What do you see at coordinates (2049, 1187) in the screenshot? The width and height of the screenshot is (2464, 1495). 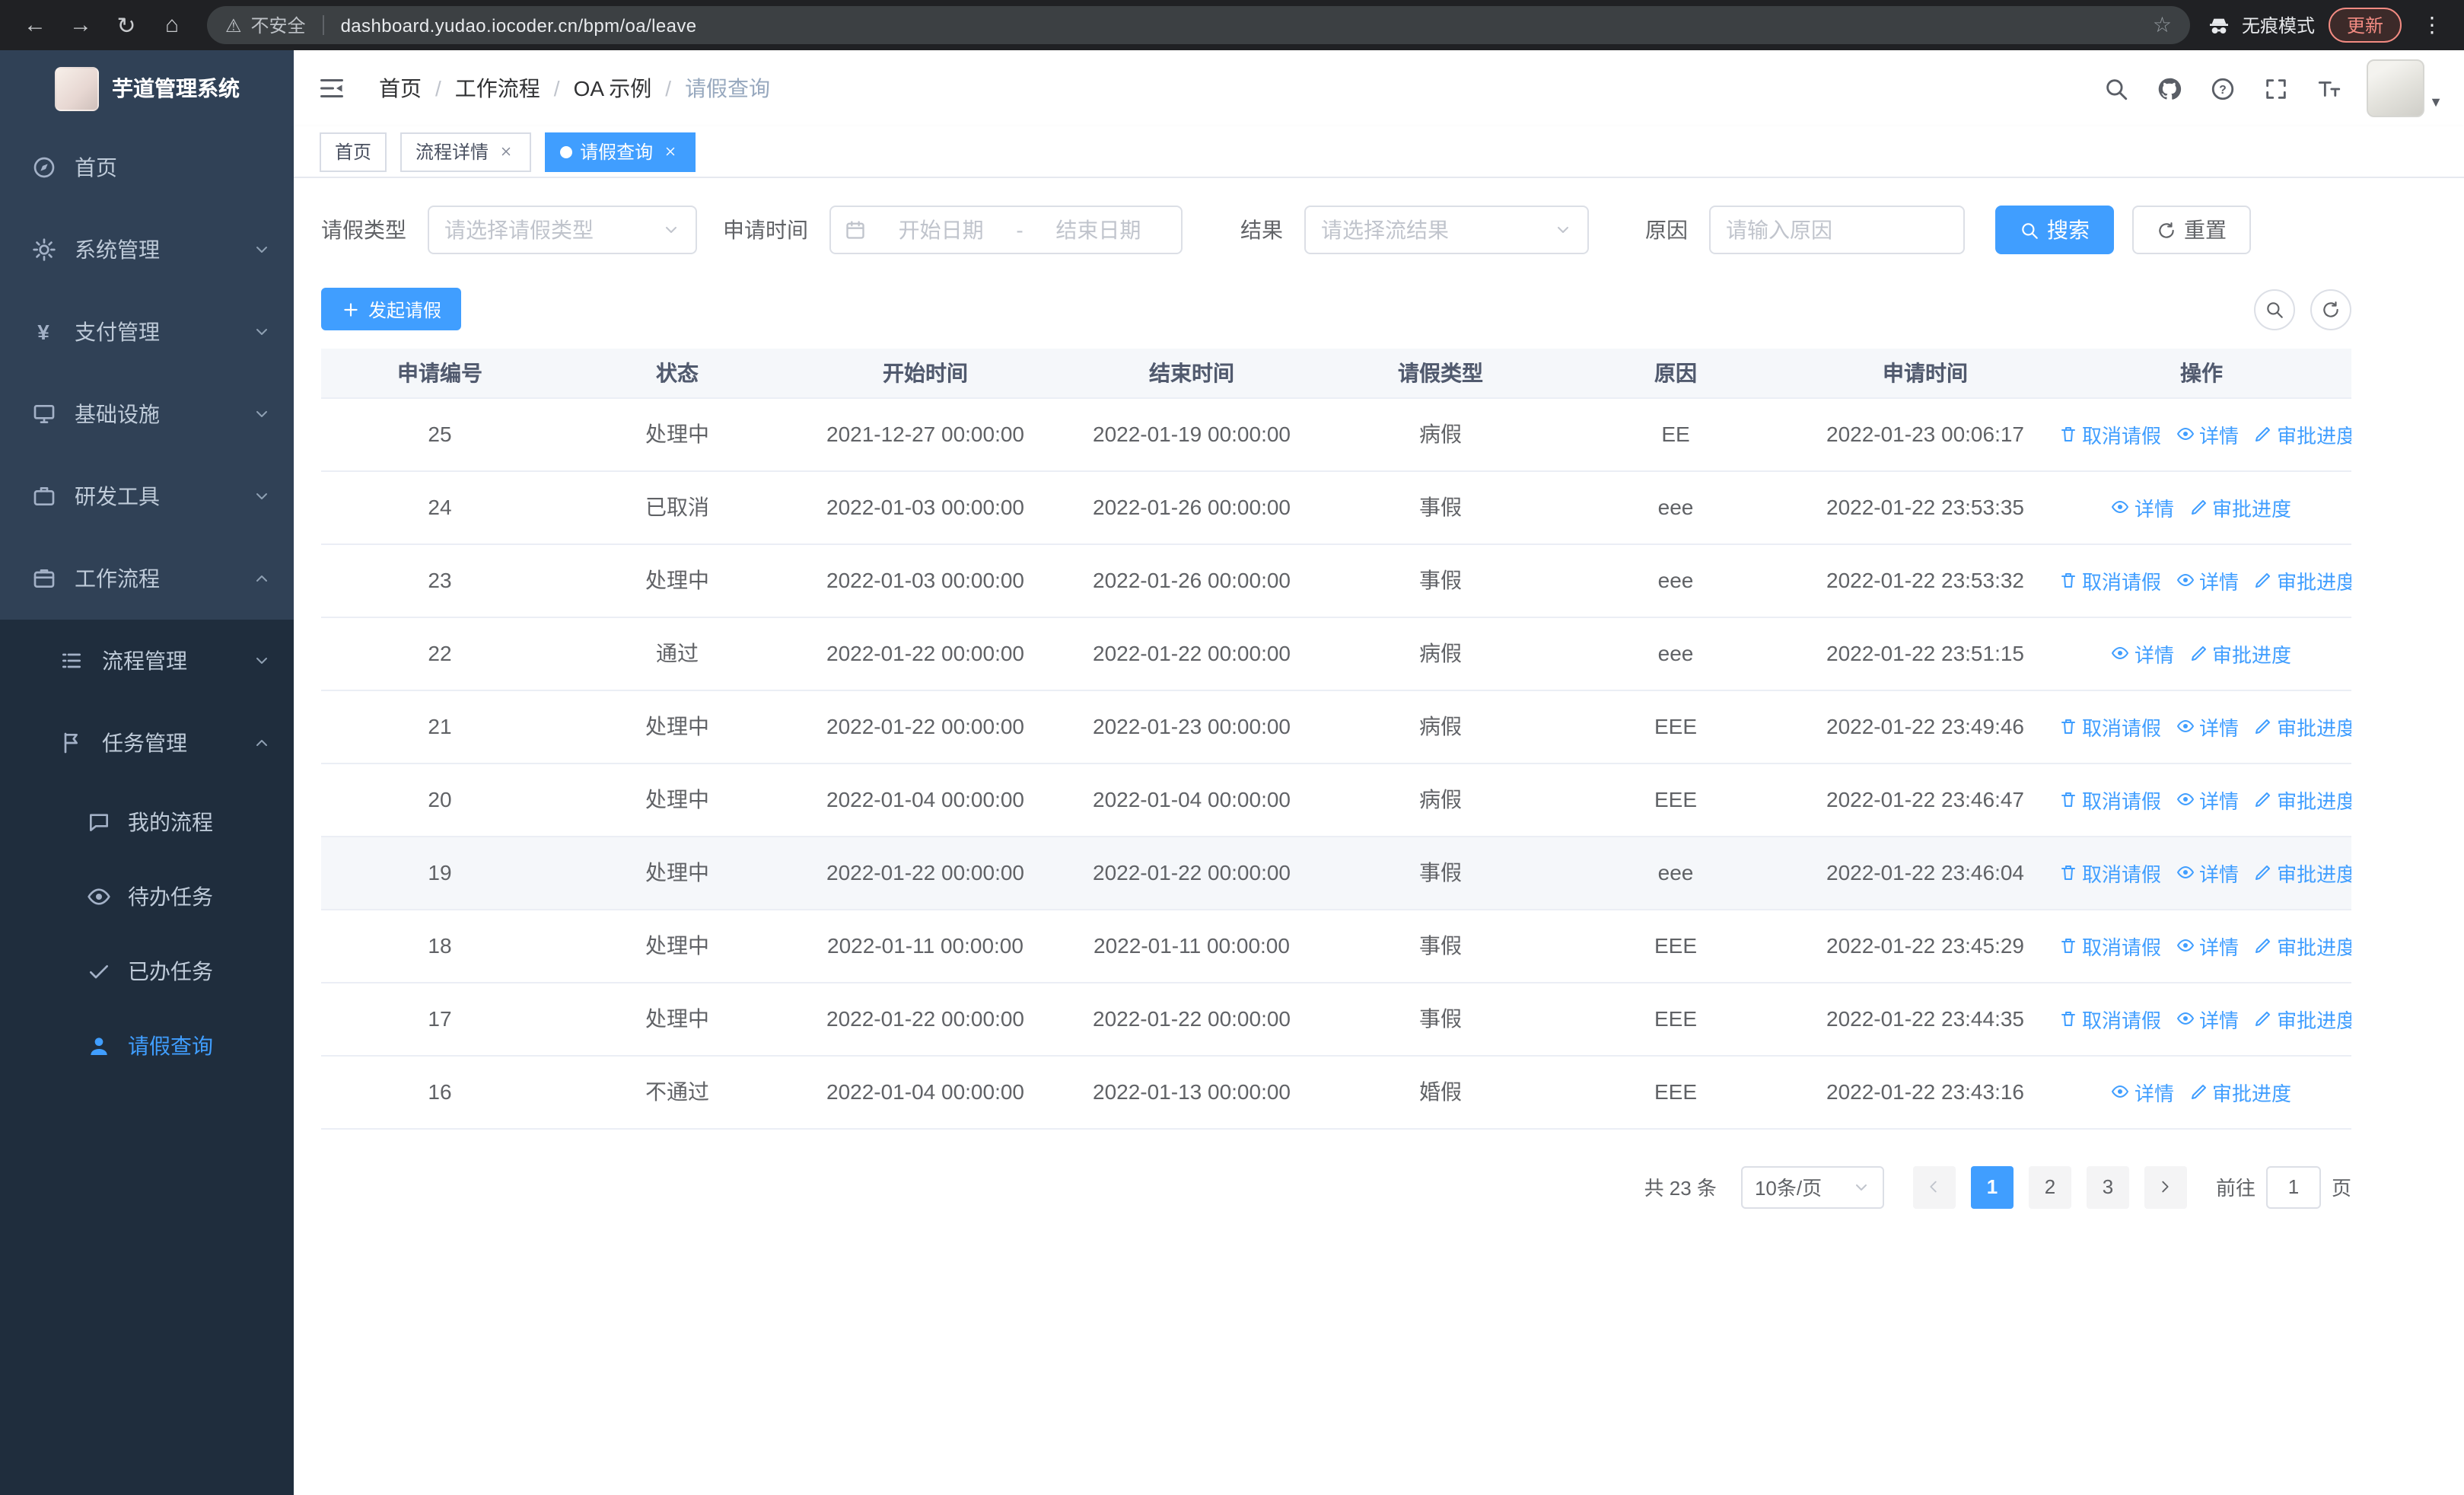 I see `page-button-2: 2` at bounding box center [2049, 1187].